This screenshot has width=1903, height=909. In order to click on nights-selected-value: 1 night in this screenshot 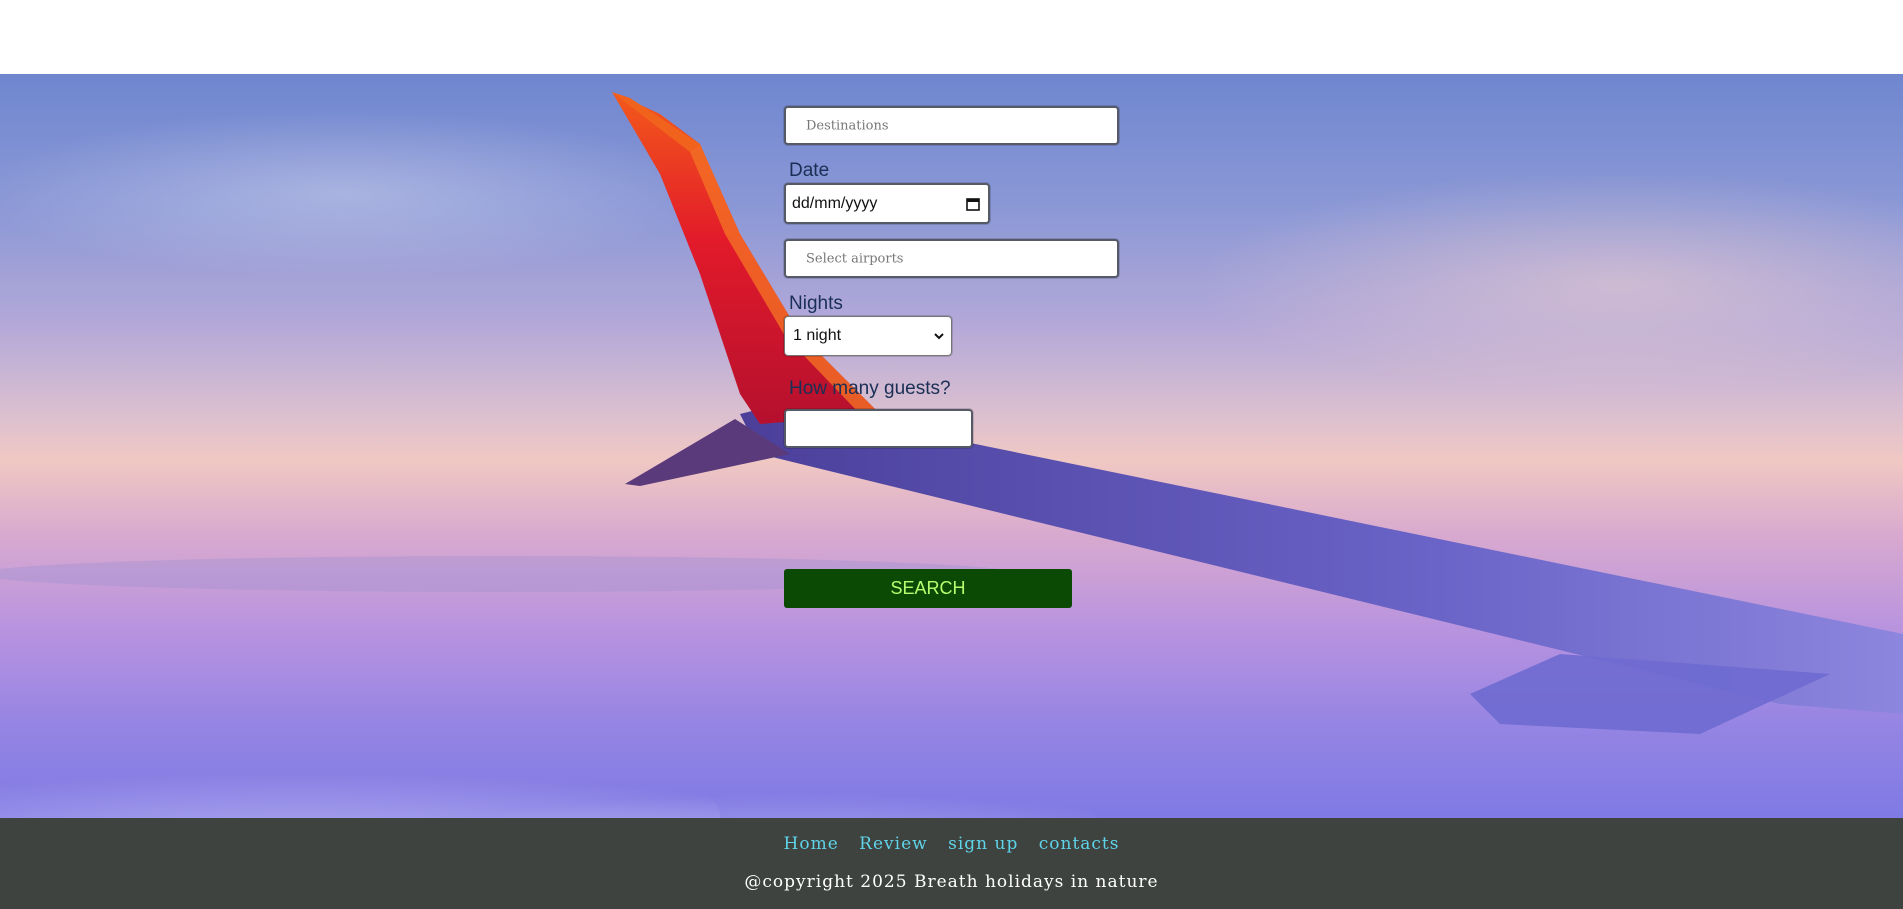, I will do `click(817, 335)`.